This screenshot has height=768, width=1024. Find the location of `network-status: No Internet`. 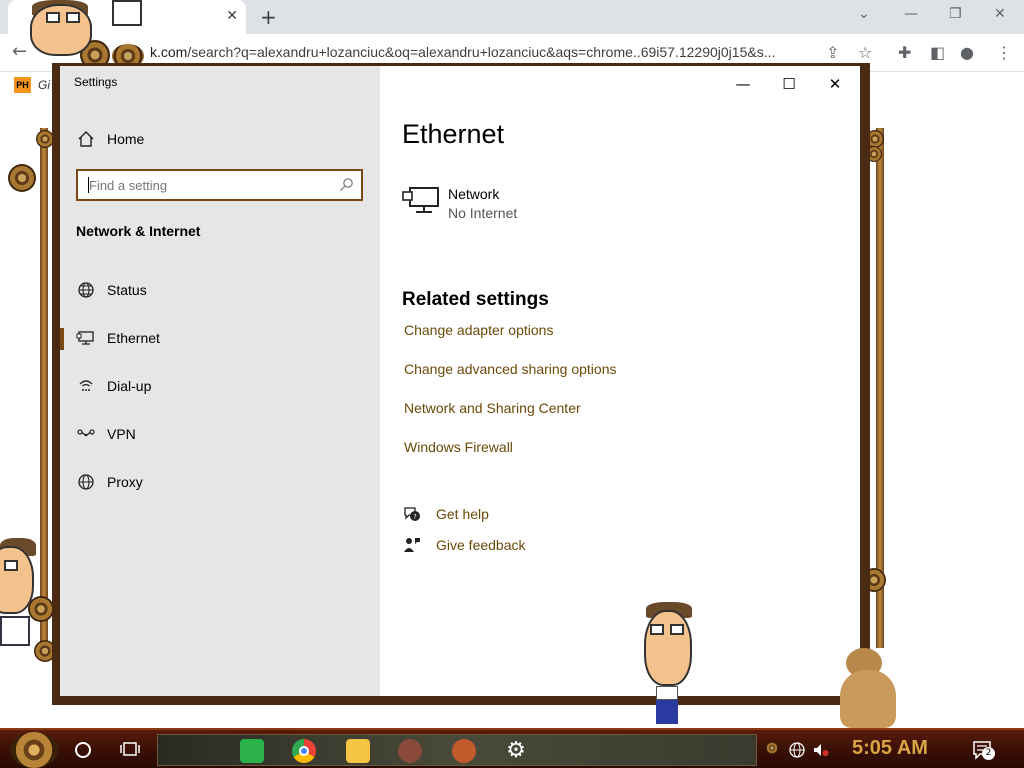

network-status: No Internet is located at coordinates (483, 213).